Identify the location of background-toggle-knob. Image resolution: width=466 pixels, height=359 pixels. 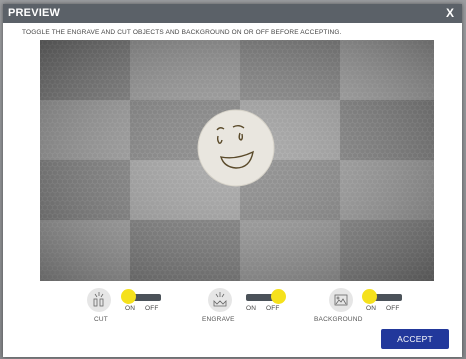
(369, 296).